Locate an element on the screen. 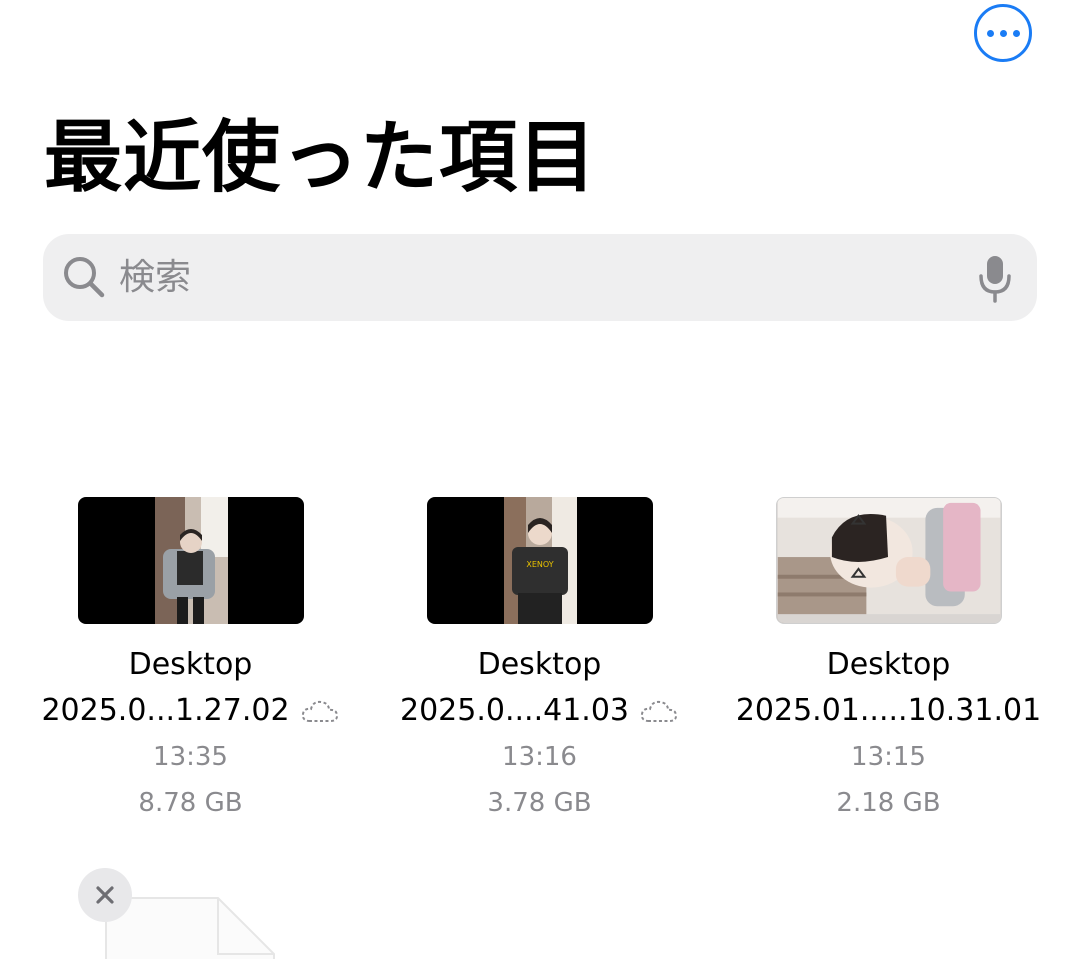 This screenshot has height=959, width=1080. video-thumbnail: XENOY is located at coordinates (539, 560).